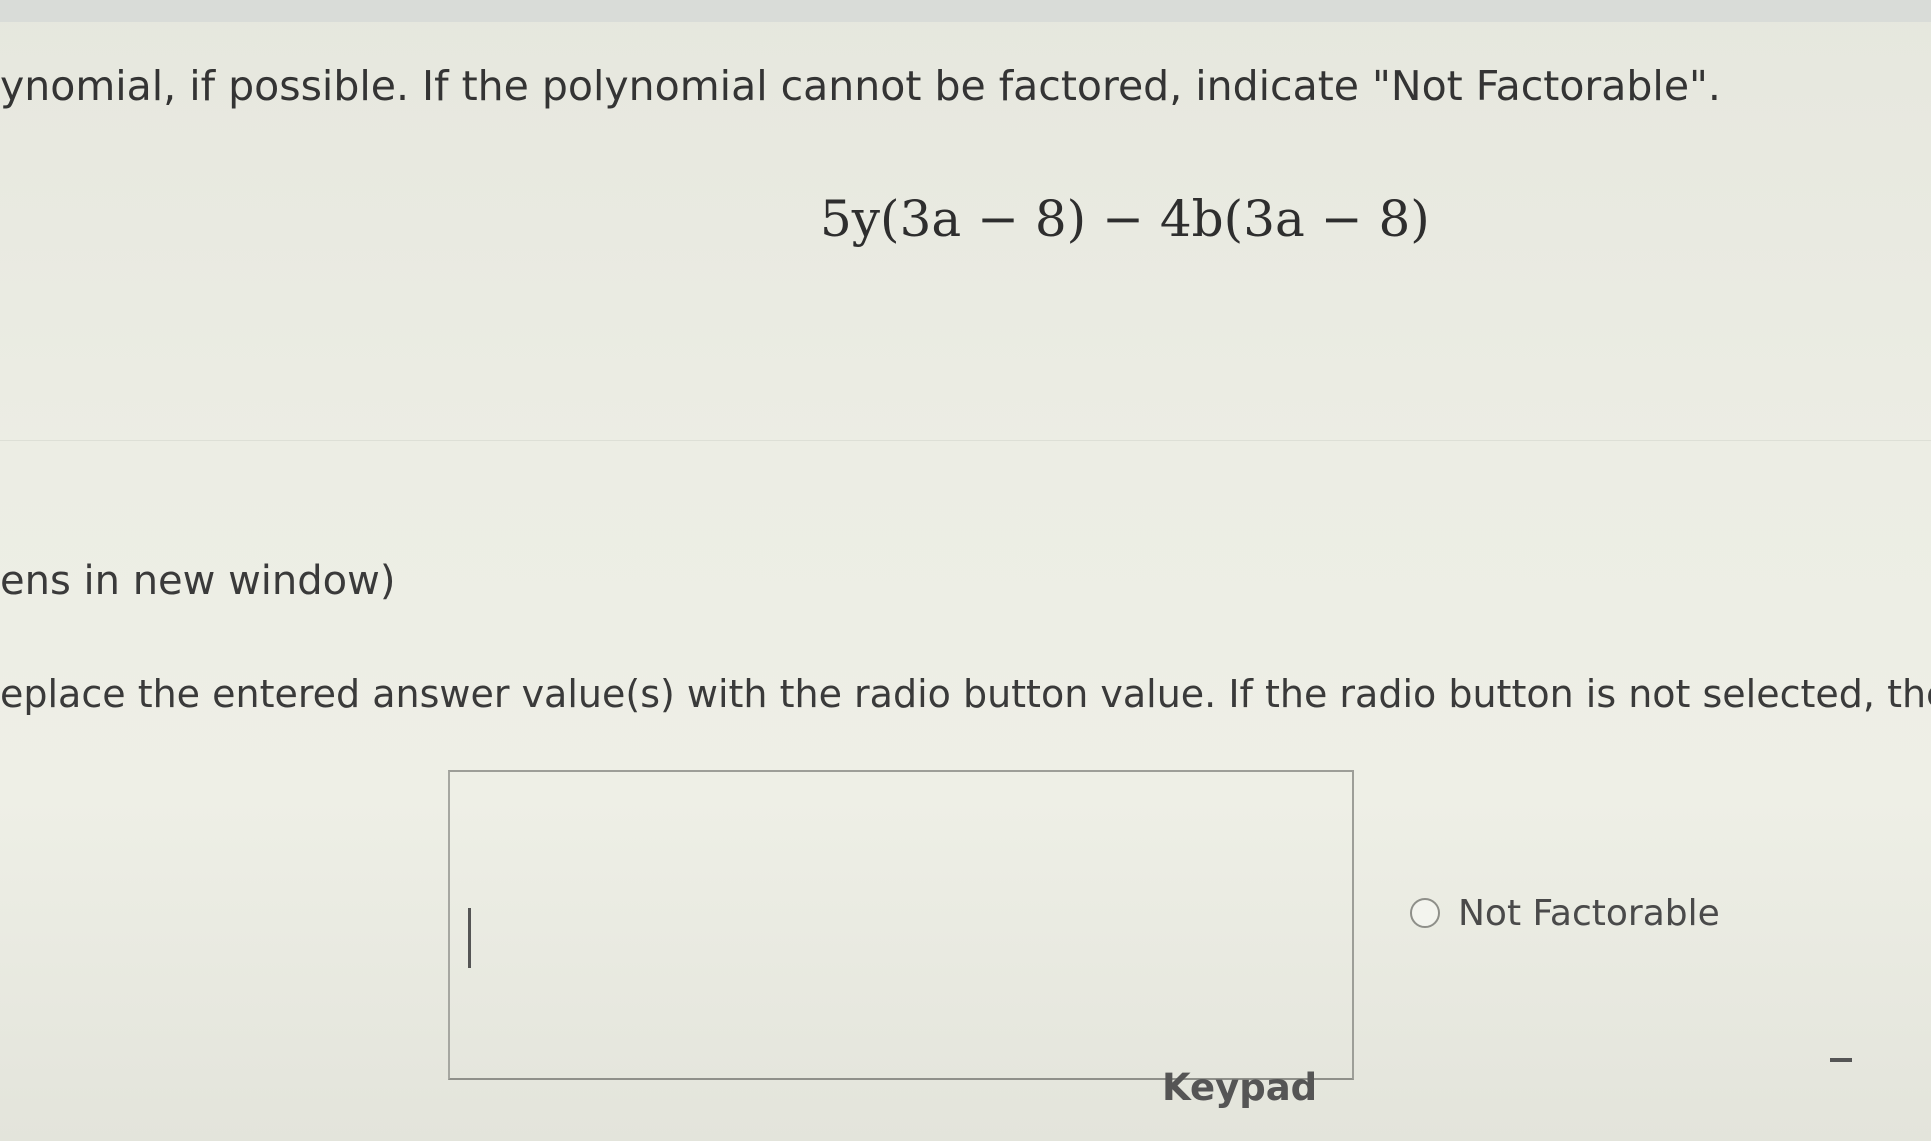  I want to click on text-cursor, so click(469, 938).